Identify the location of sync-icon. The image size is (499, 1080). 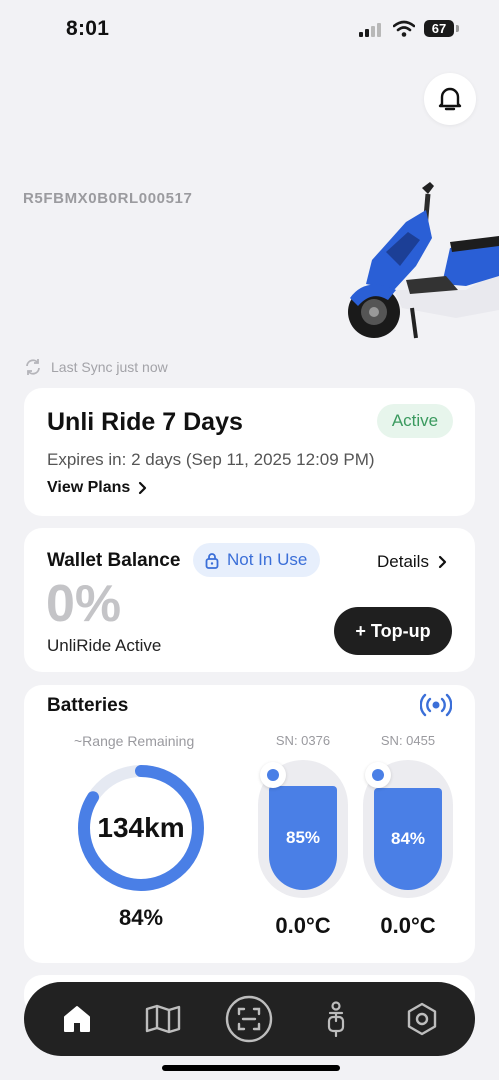
(33, 367).